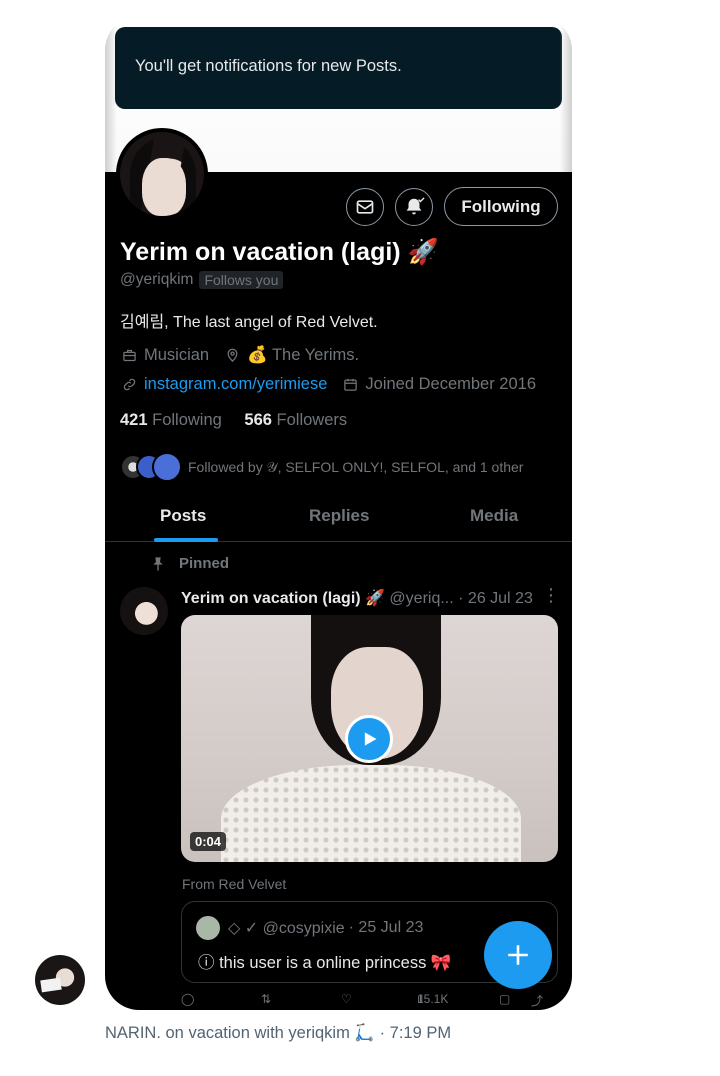  I want to click on sender-avatar-sign, so click(51, 985).